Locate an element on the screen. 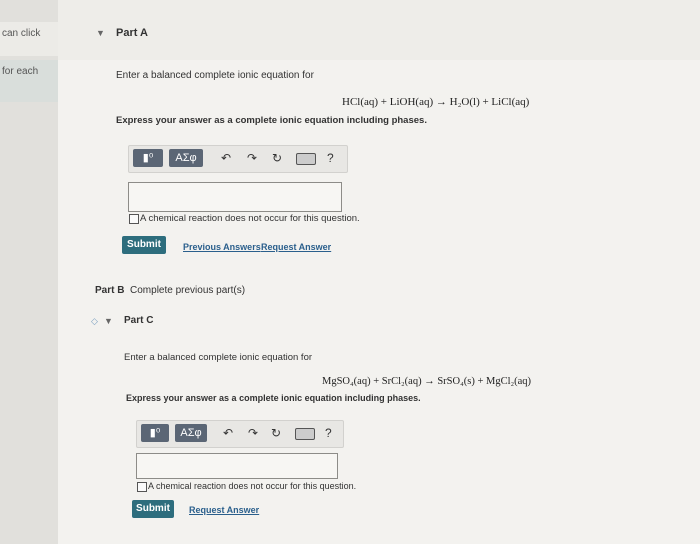 The height and width of the screenshot is (544, 700). part-b-row: Part B Complete previous part(s) is located at coordinates (170, 290).